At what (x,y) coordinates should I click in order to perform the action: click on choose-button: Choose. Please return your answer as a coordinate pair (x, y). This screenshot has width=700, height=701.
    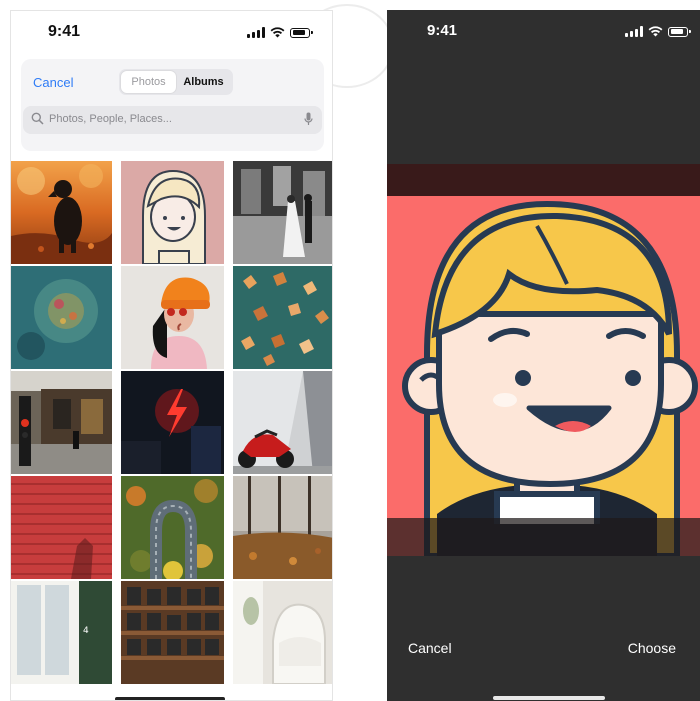
    Looking at the image, I should click on (652, 648).